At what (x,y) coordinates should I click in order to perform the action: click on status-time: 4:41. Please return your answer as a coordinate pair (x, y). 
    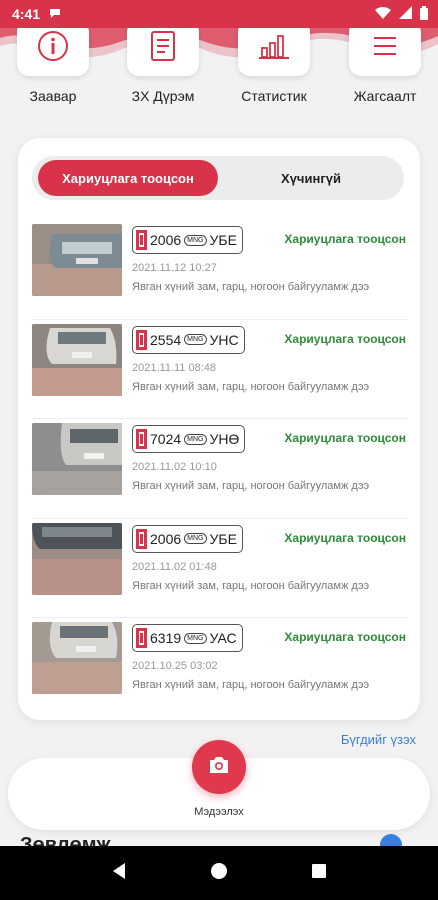
    Looking at the image, I should click on (26, 14).